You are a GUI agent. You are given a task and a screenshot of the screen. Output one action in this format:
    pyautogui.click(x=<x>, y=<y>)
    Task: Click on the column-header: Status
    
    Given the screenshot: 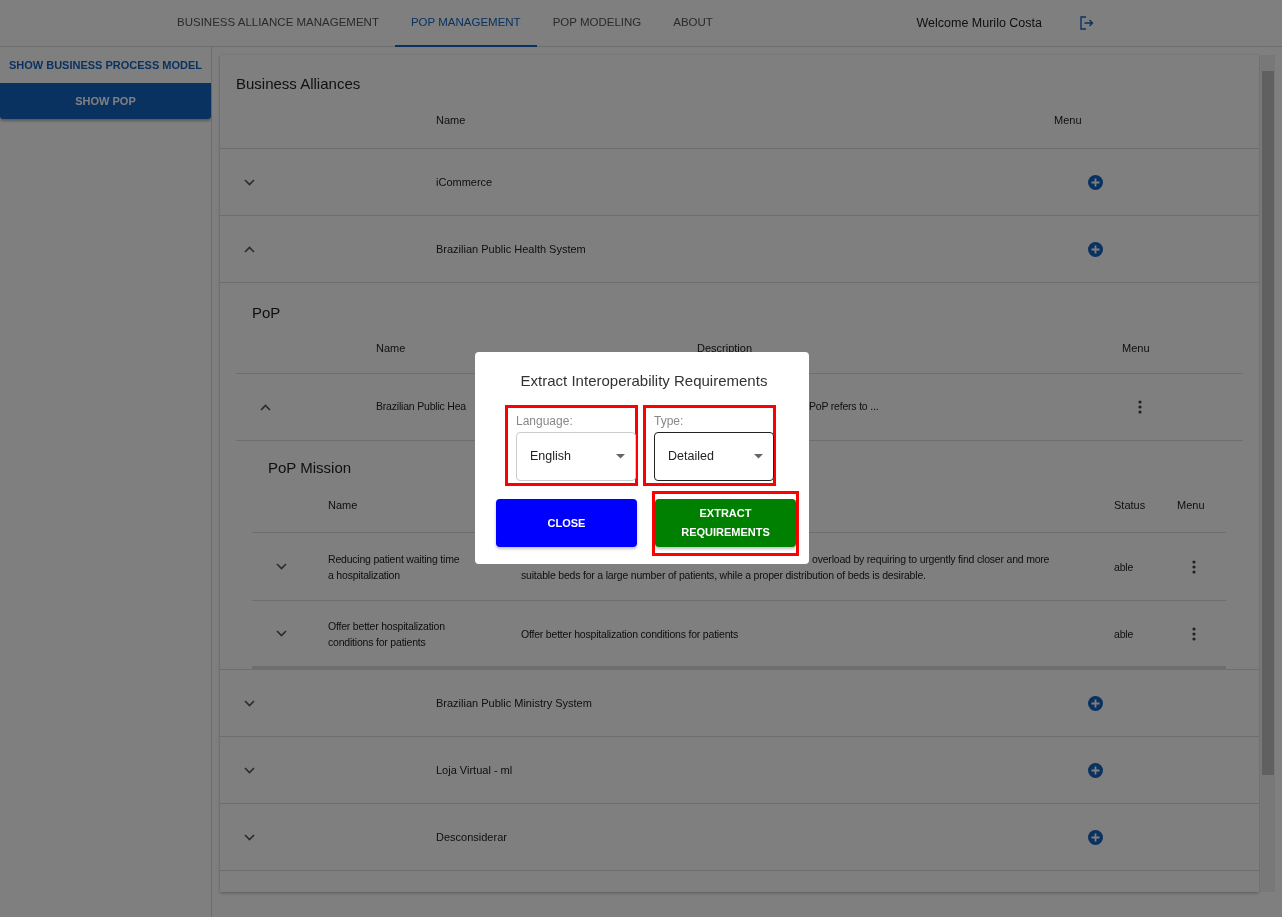 What is the action you would take?
    pyautogui.click(x=1130, y=506)
    